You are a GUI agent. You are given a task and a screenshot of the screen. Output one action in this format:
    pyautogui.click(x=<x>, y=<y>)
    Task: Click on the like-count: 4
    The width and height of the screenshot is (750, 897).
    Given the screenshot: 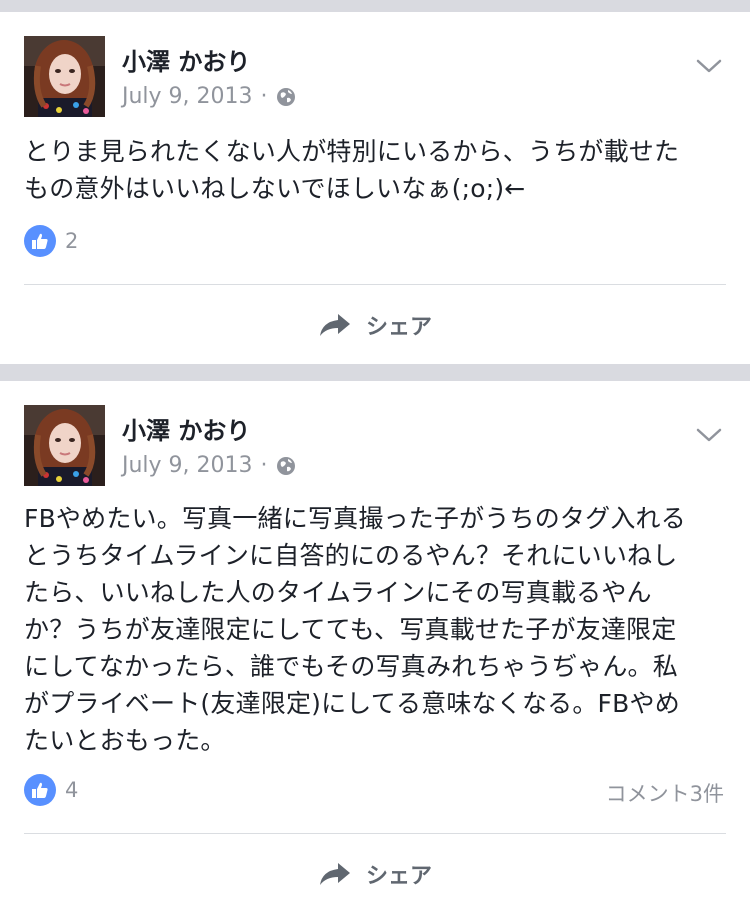 What is the action you would take?
    pyautogui.click(x=72, y=790)
    